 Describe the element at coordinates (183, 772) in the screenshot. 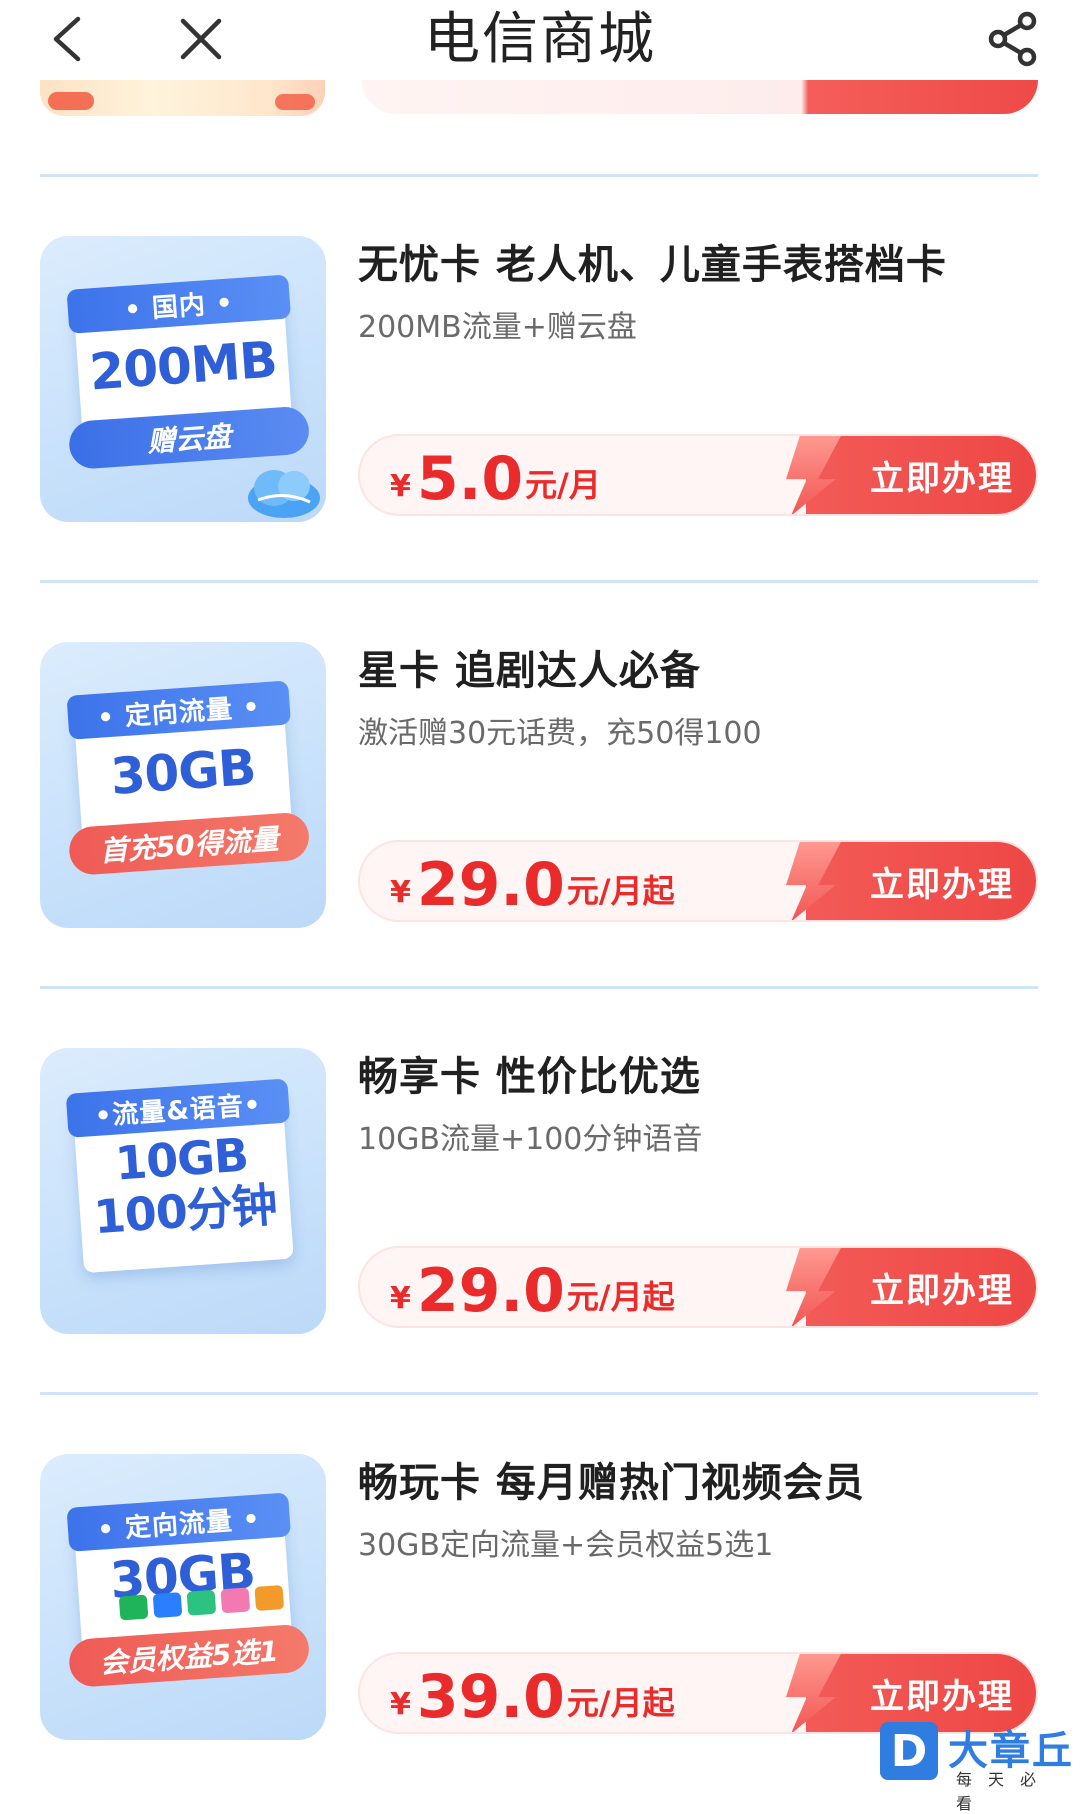

I see `ticket-main-value: 30GB` at that location.